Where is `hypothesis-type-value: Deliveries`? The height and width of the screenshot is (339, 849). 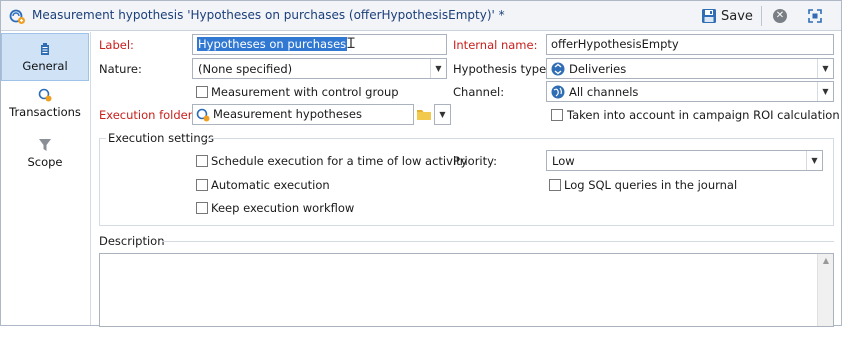
hypothesis-type-value: Deliveries is located at coordinates (598, 69).